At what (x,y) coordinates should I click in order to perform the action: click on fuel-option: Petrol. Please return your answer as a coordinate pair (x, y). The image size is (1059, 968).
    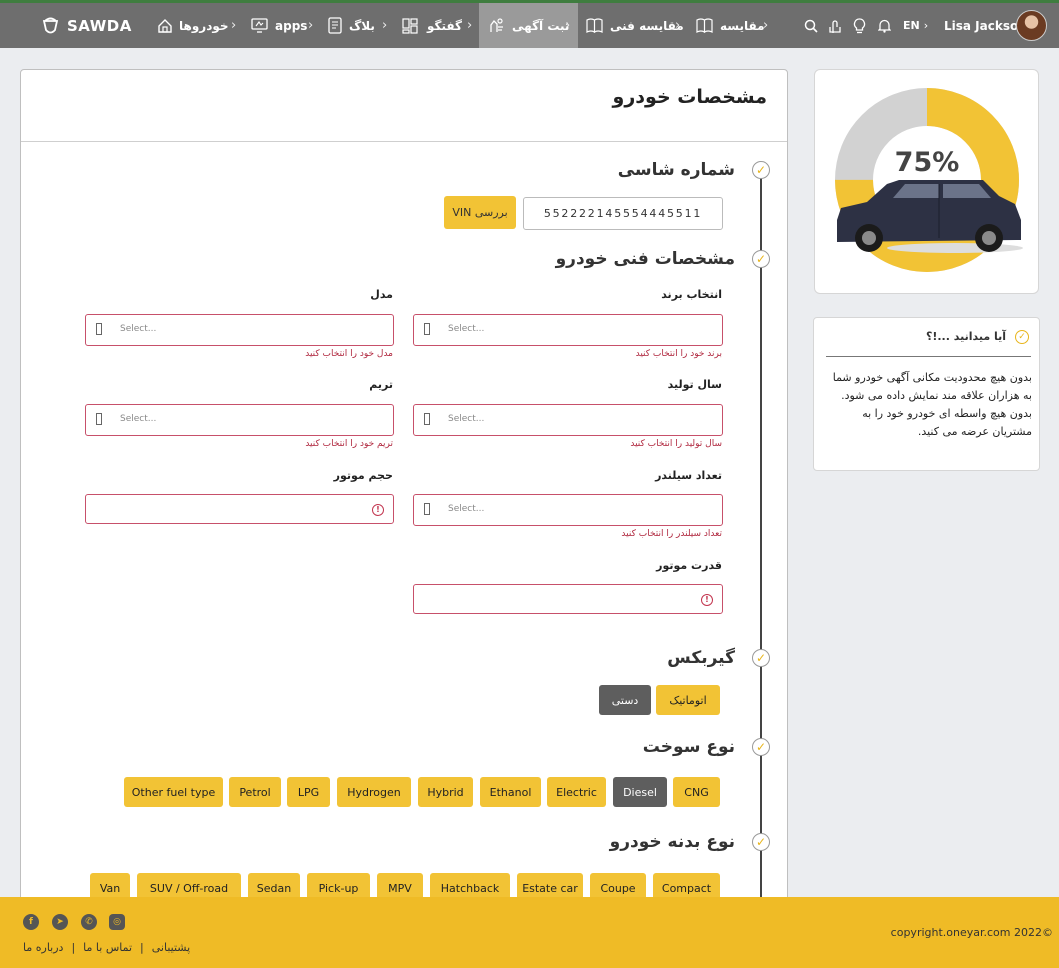
    Looking at the image, I should click on (255, 792).